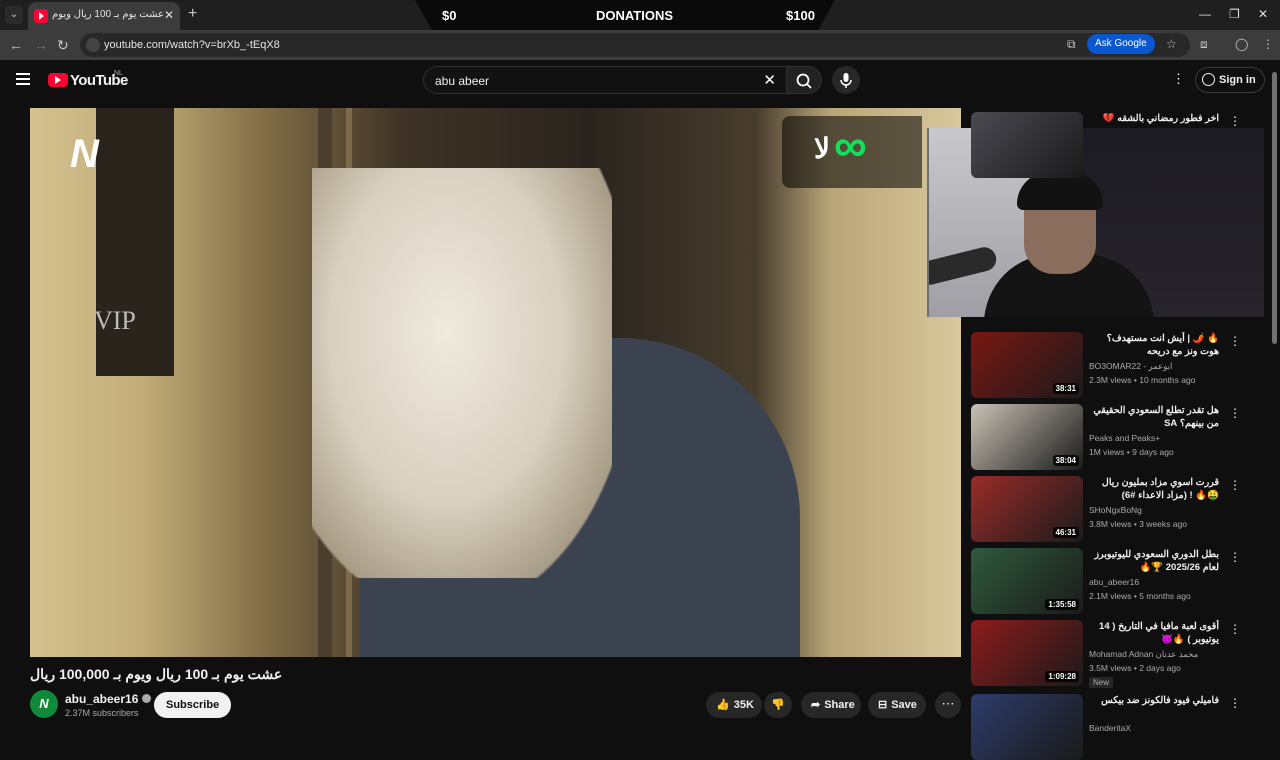  Describe the element at coordinates (1171, 44) in the screenshot. I see `bookmark-star-icon: ☆` at that location.